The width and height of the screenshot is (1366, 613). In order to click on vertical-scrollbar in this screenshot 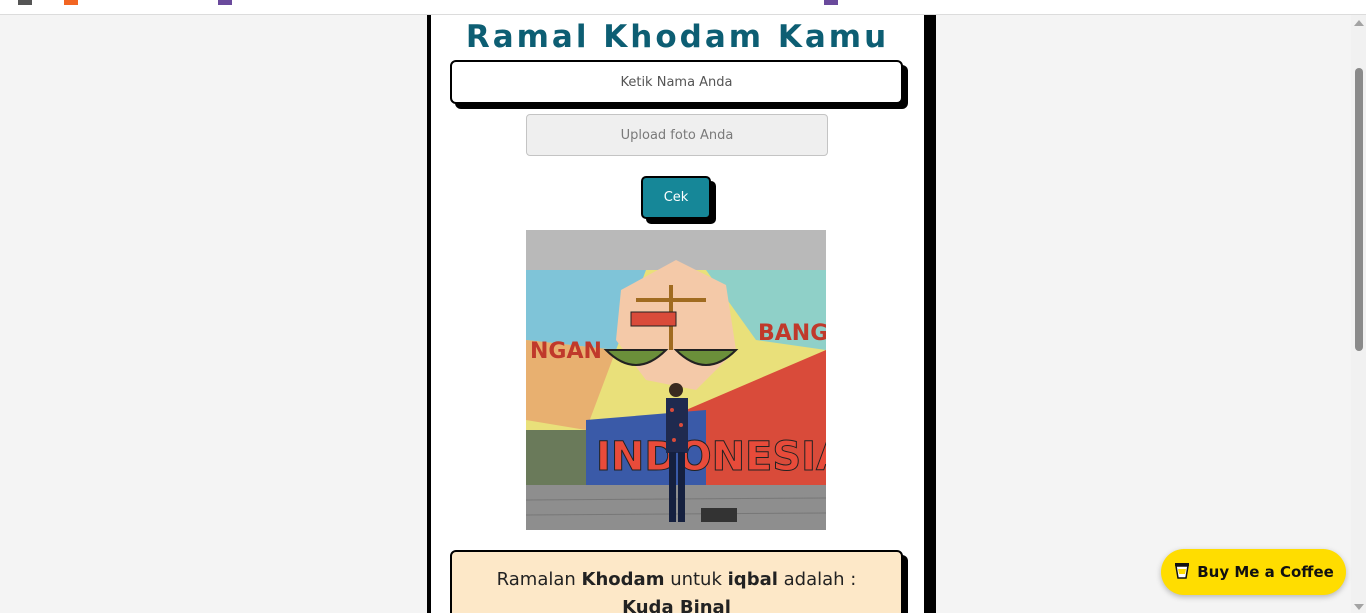, I will do `click(1358, 314)`.